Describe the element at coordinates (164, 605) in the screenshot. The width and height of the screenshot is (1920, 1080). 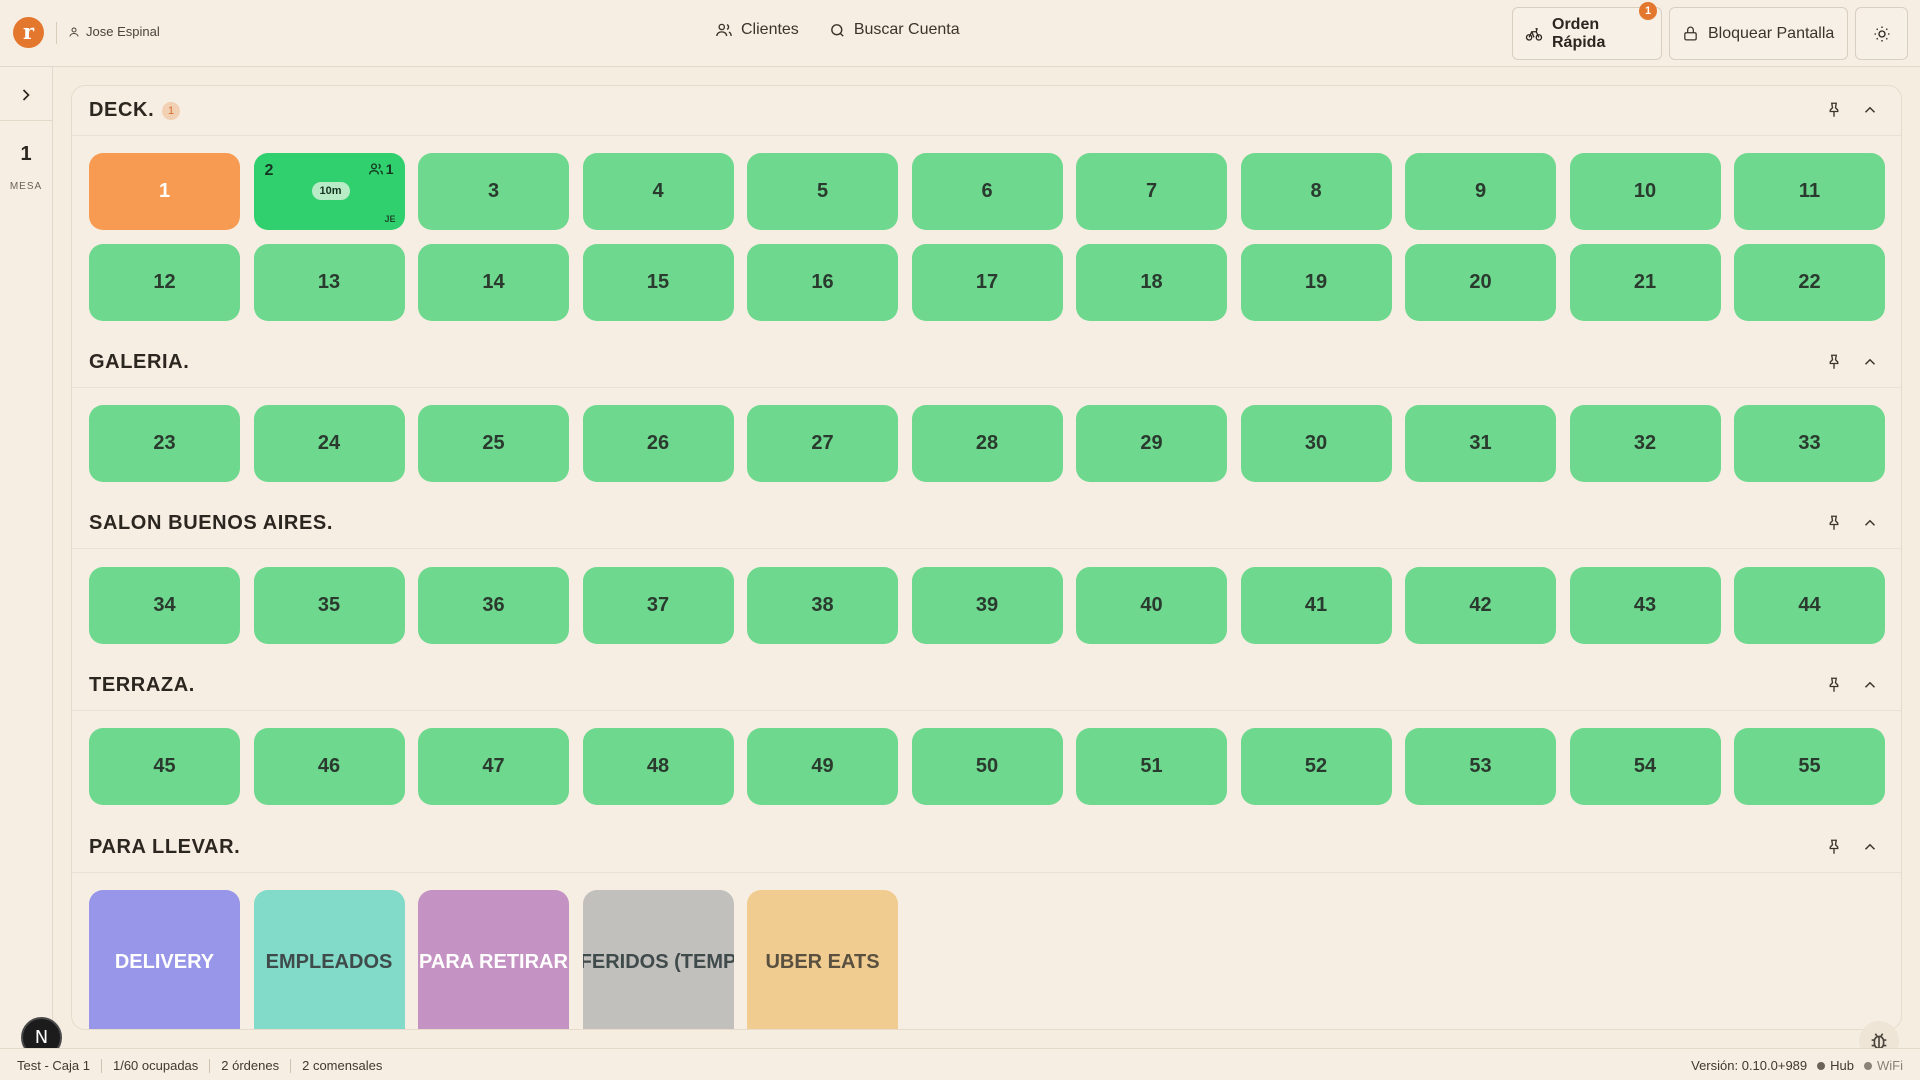
I see `table-tile: 34` at that location.